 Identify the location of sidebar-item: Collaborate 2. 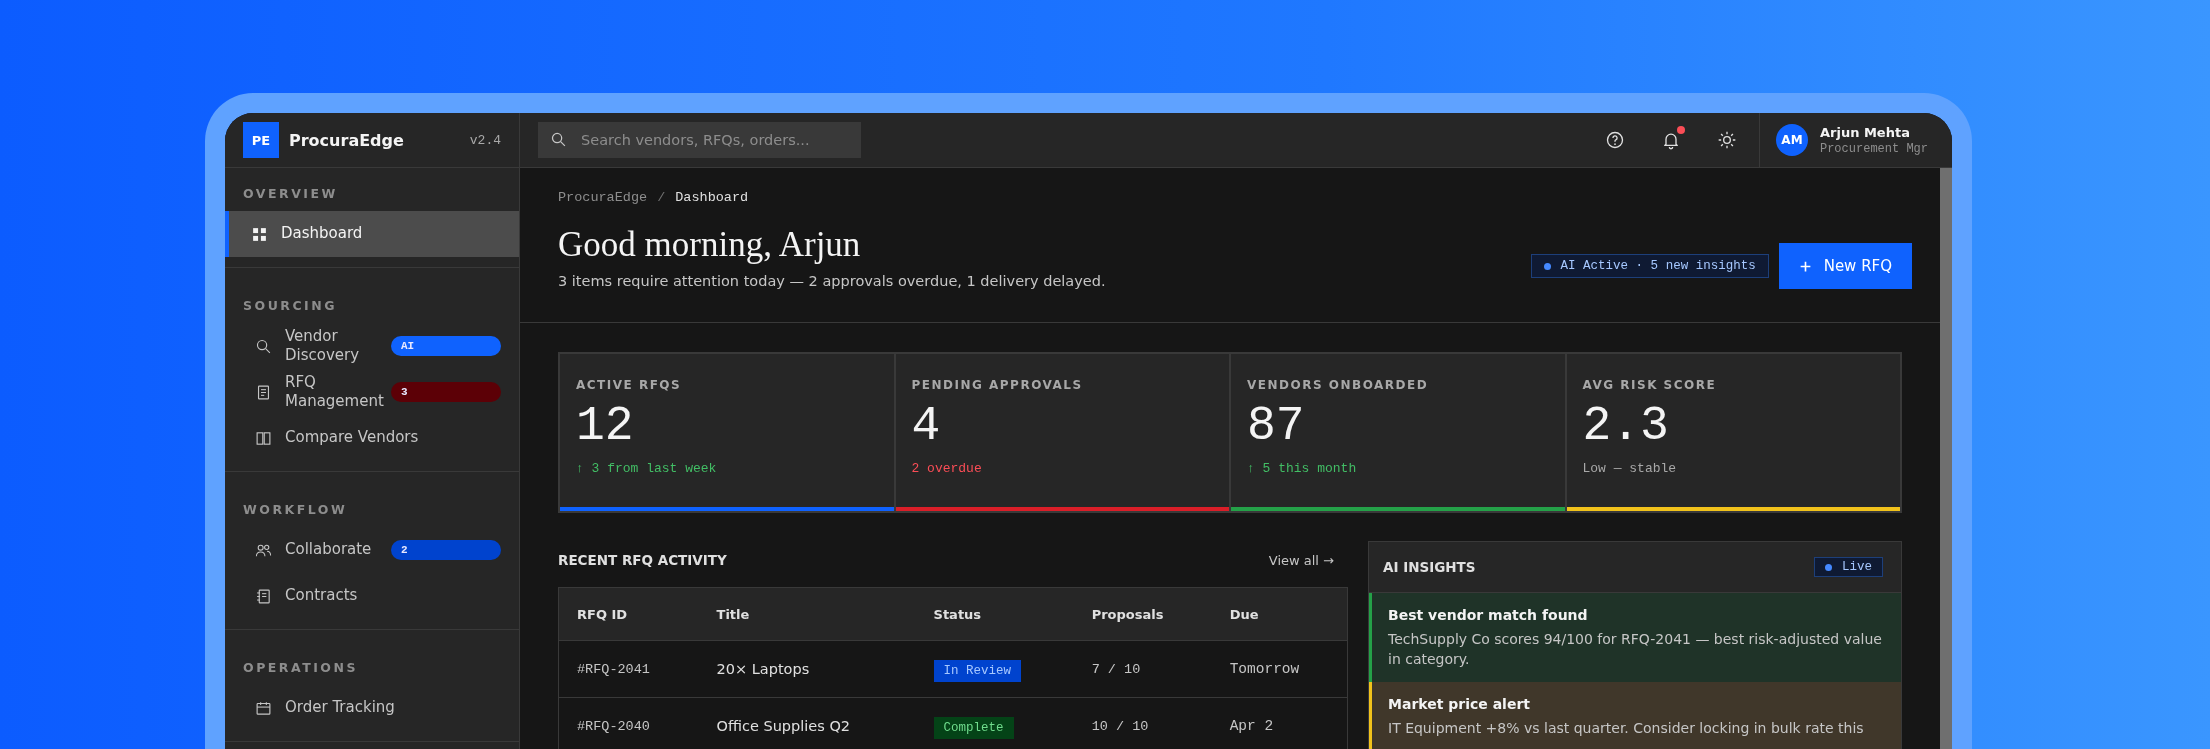
(372, 550).